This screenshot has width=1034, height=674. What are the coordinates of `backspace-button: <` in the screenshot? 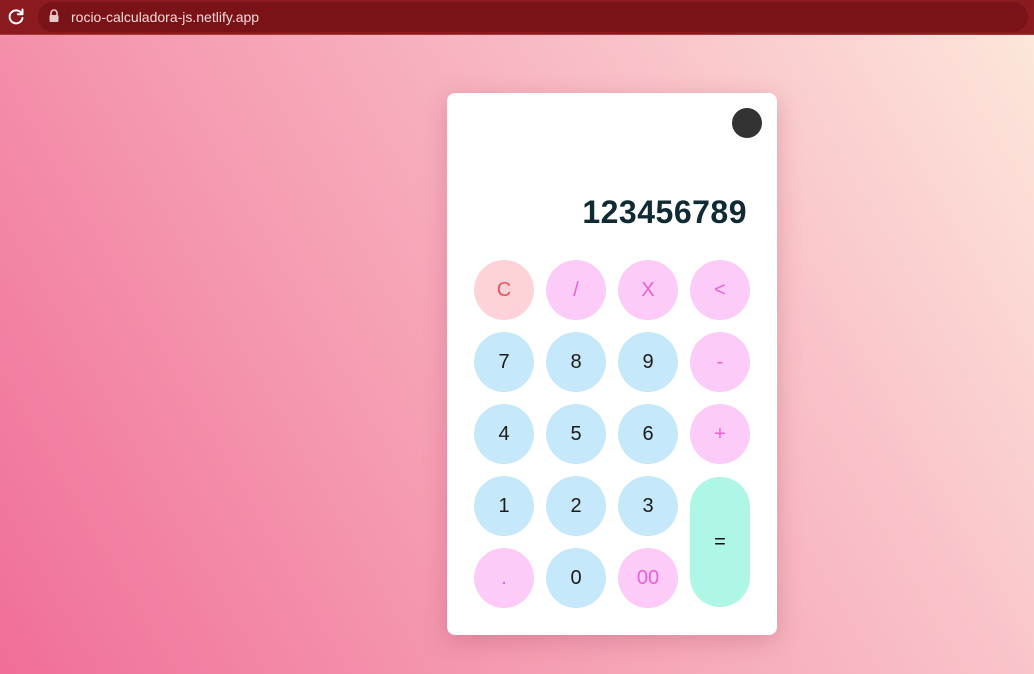 It's located at (720, 290).